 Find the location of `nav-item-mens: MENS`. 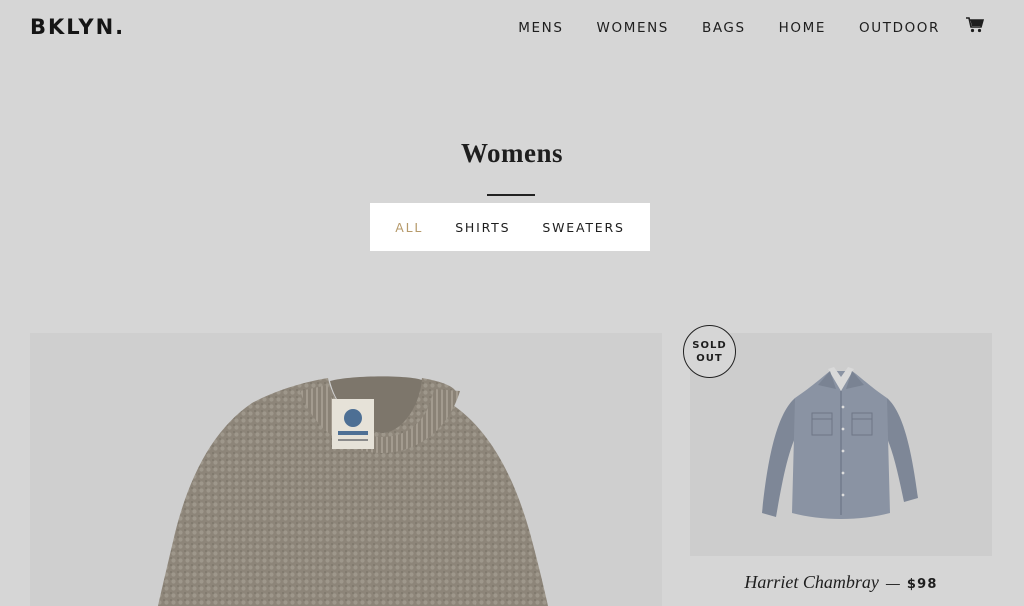

nav-item-mens: MENS is located at coordinates (540, 28).